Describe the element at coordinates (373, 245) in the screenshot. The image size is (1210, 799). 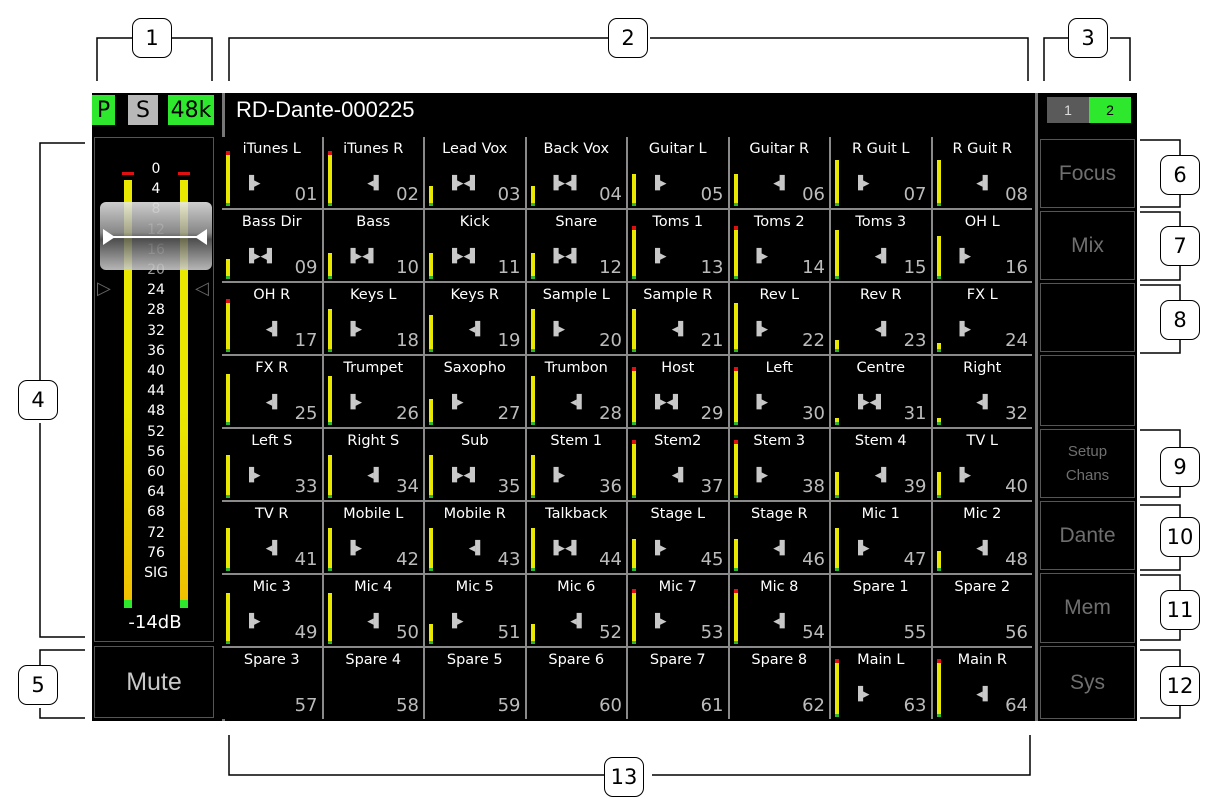
I see `channel-cell: Bass 10 ▐▸◂▌` at that location.